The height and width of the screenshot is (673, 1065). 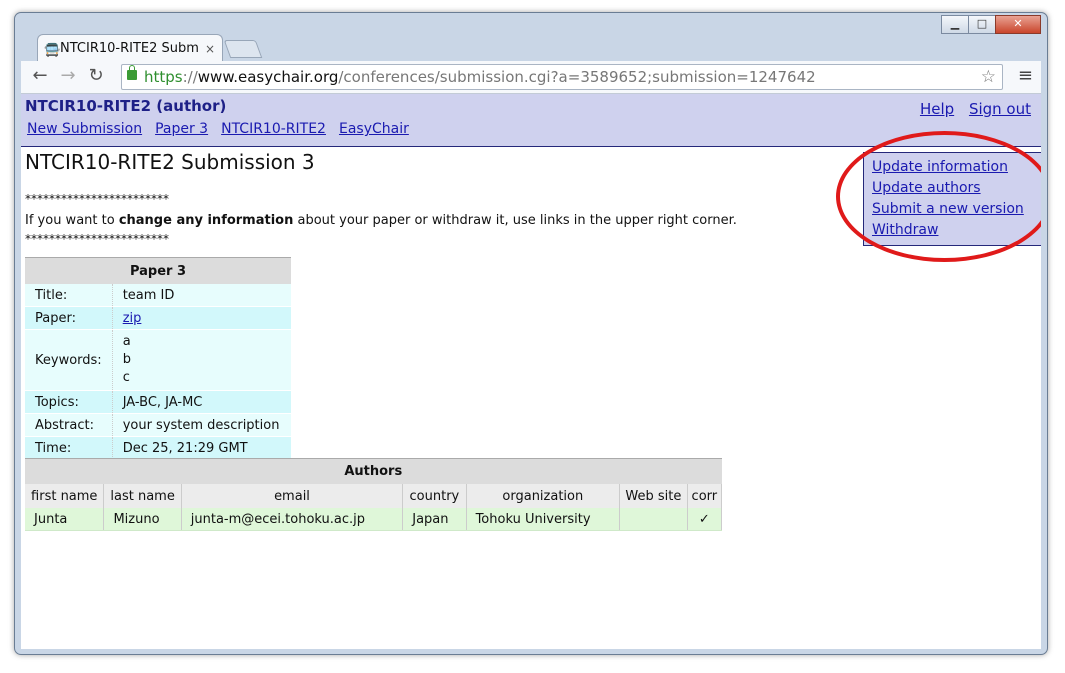 I want to click on nav-easychair: EasyChair, so click(x=374, y=129).